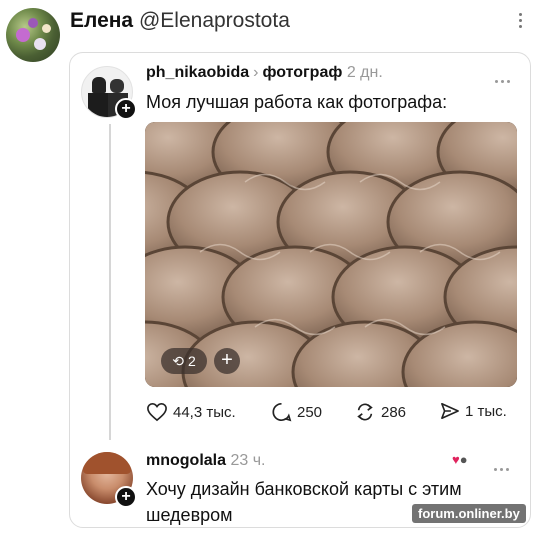 The image size is (546, 535). What do you see at coordinates (33, 35) in the screenshot?
I see `author-avatar` at bounding box center [33, 35].